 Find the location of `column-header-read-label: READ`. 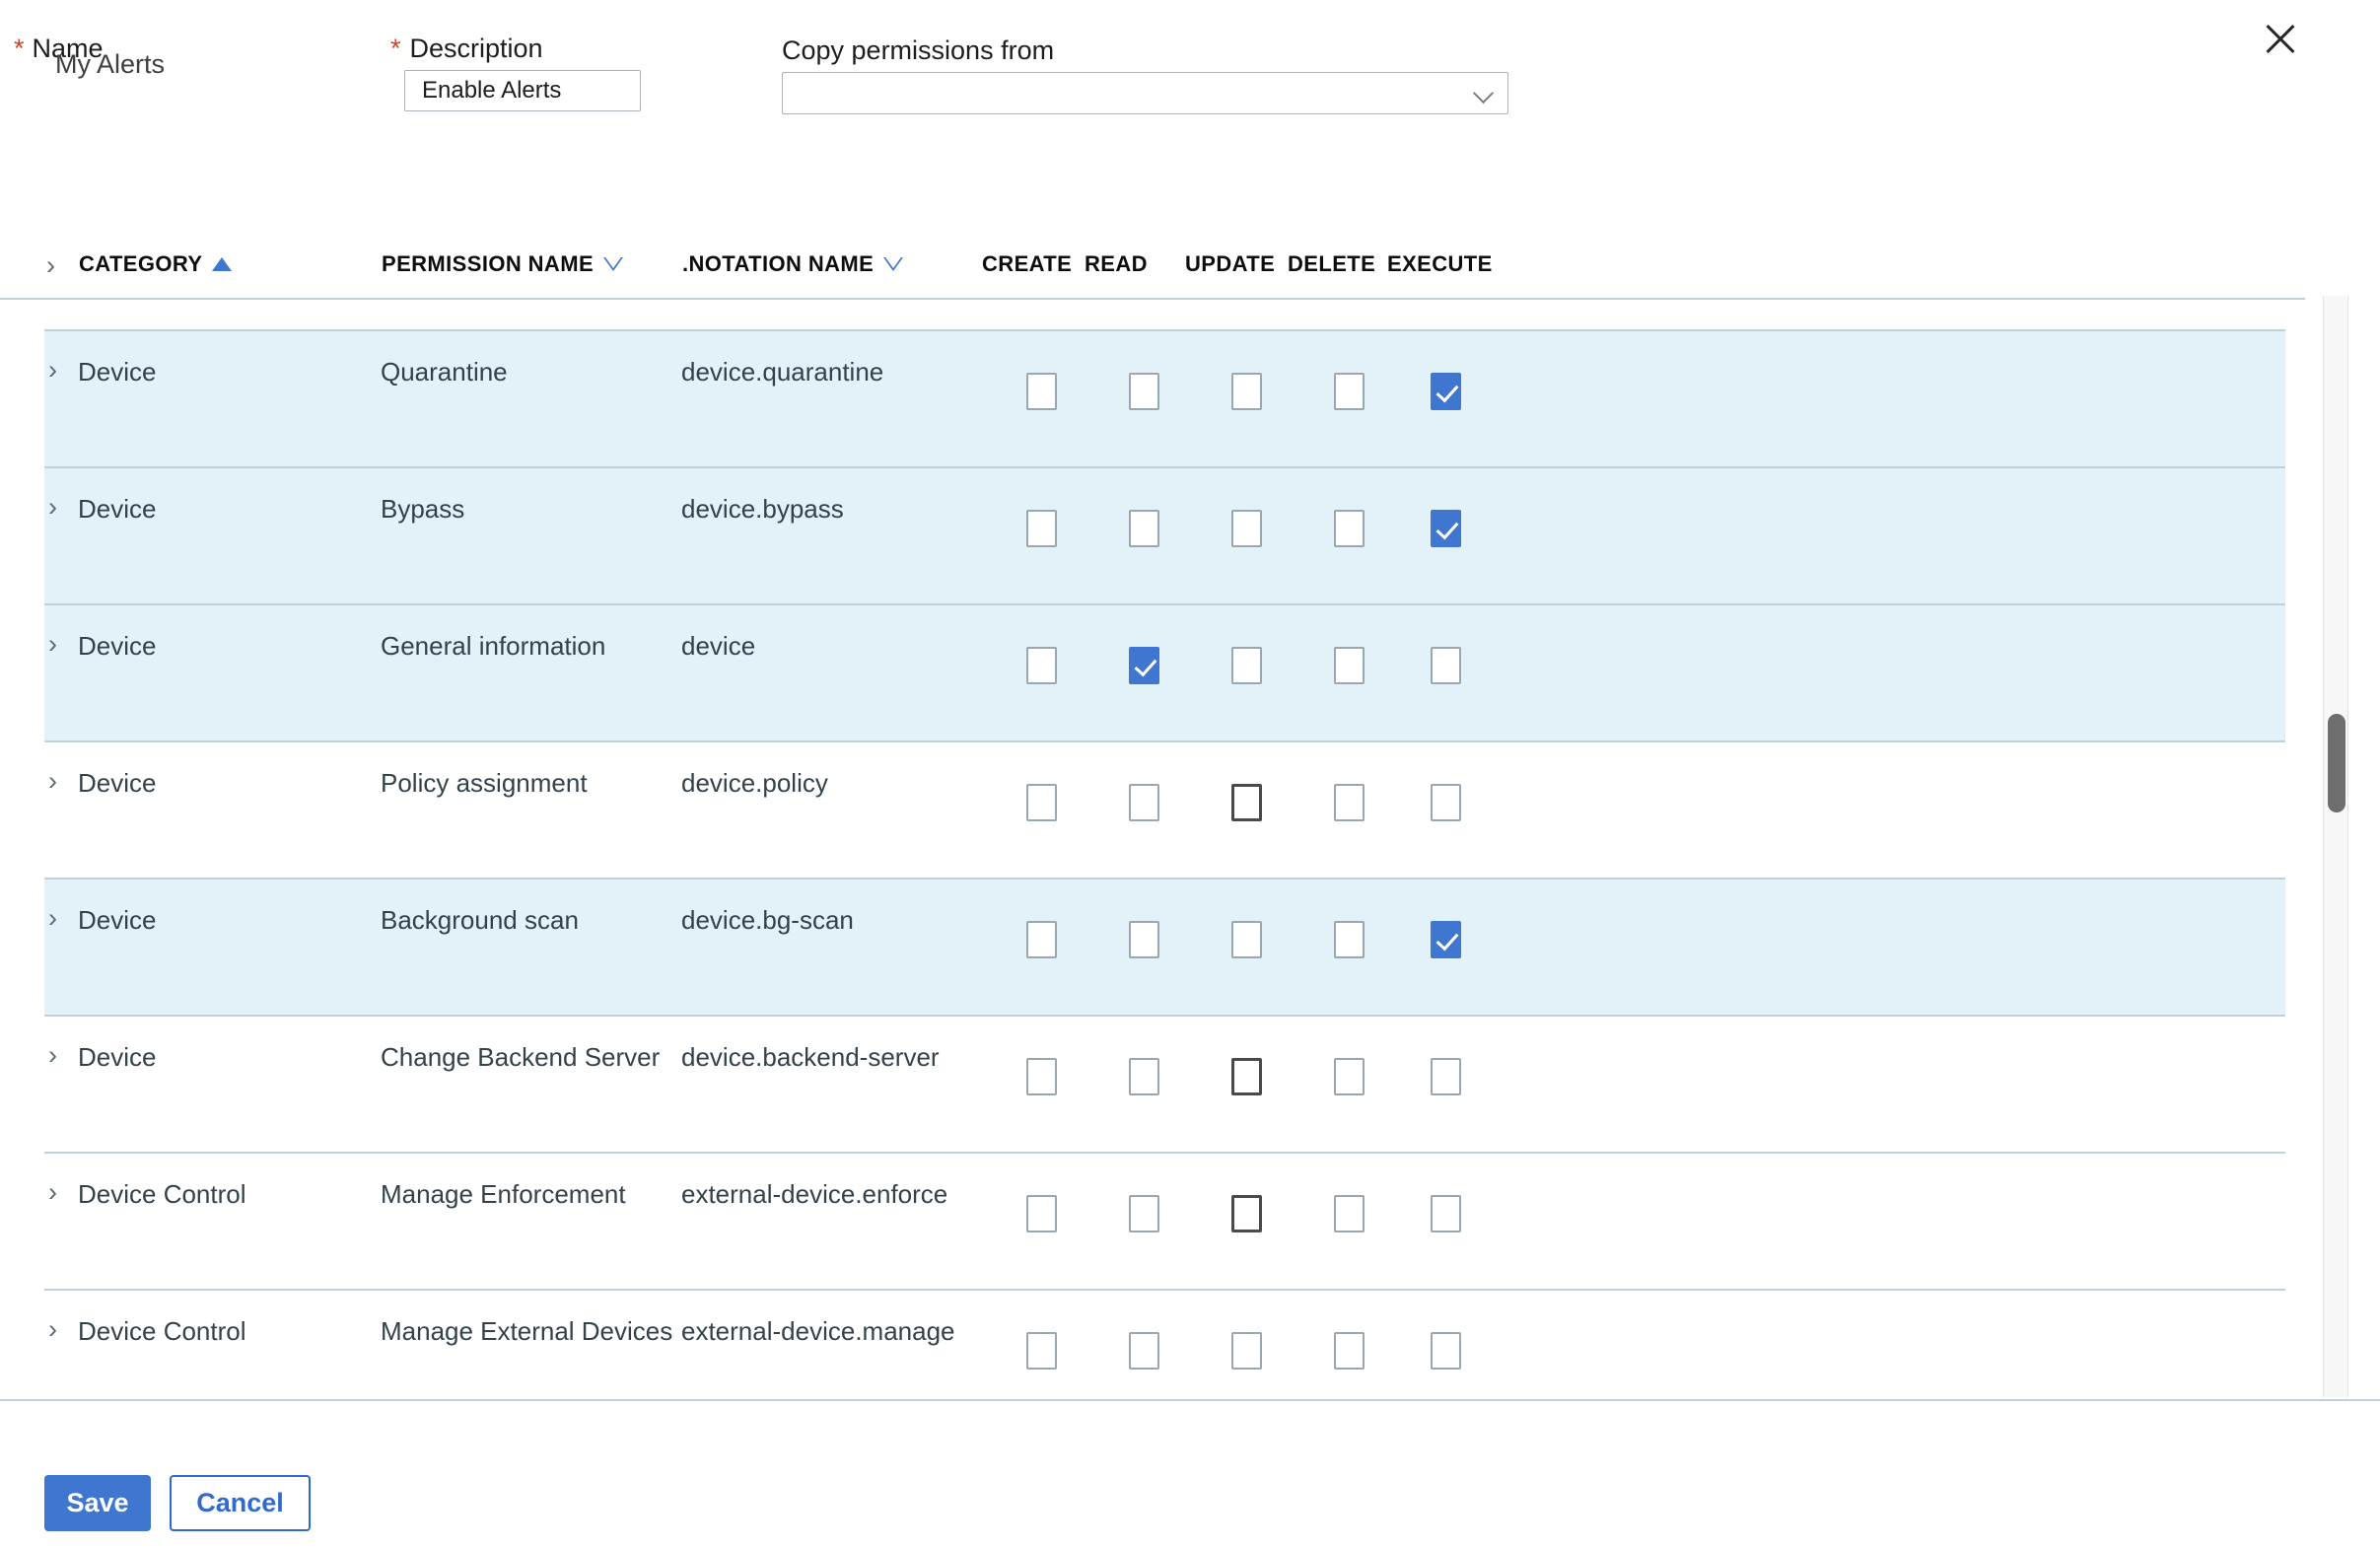

column-header-read-label: READ is located at coordinates (1116, 263).